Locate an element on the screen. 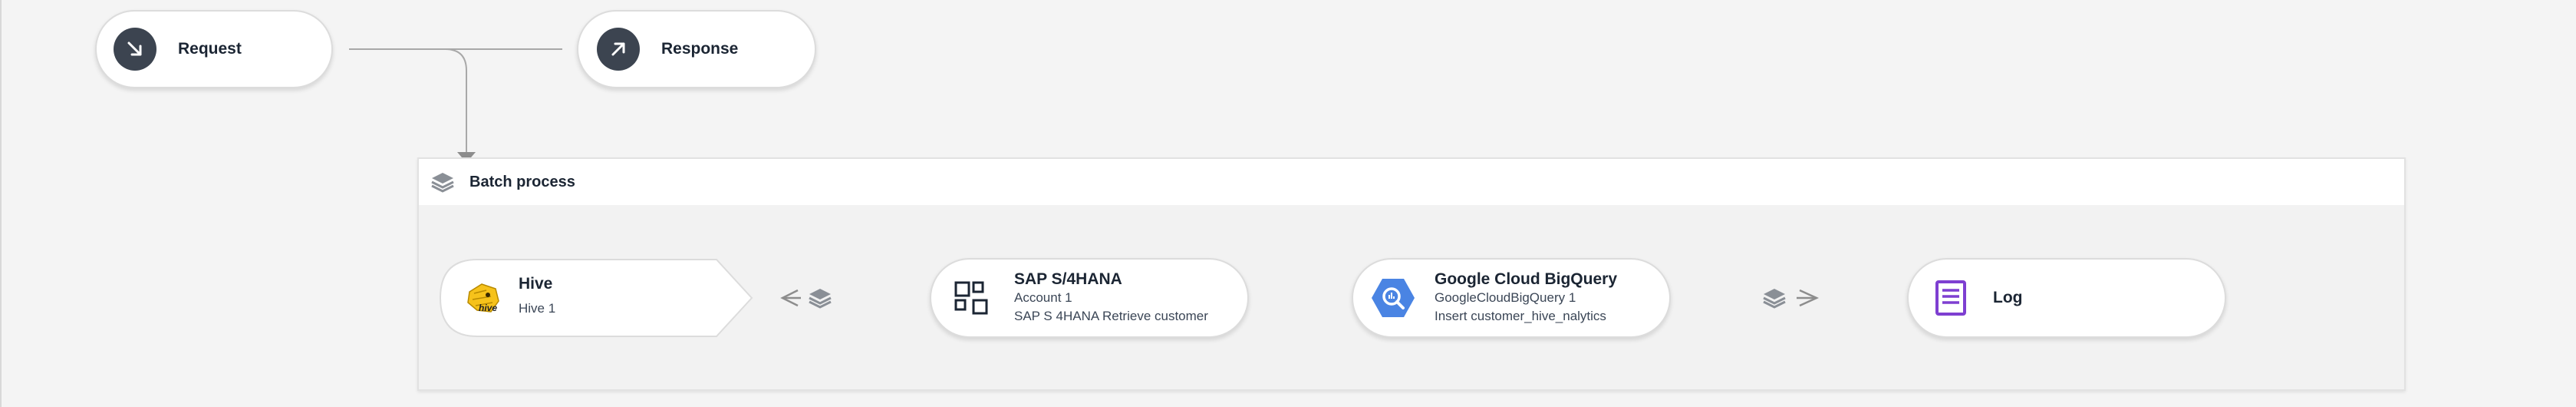  bigquery-account: GoogleCloudBigQuery 1 is located at coordinates (1505, 297).